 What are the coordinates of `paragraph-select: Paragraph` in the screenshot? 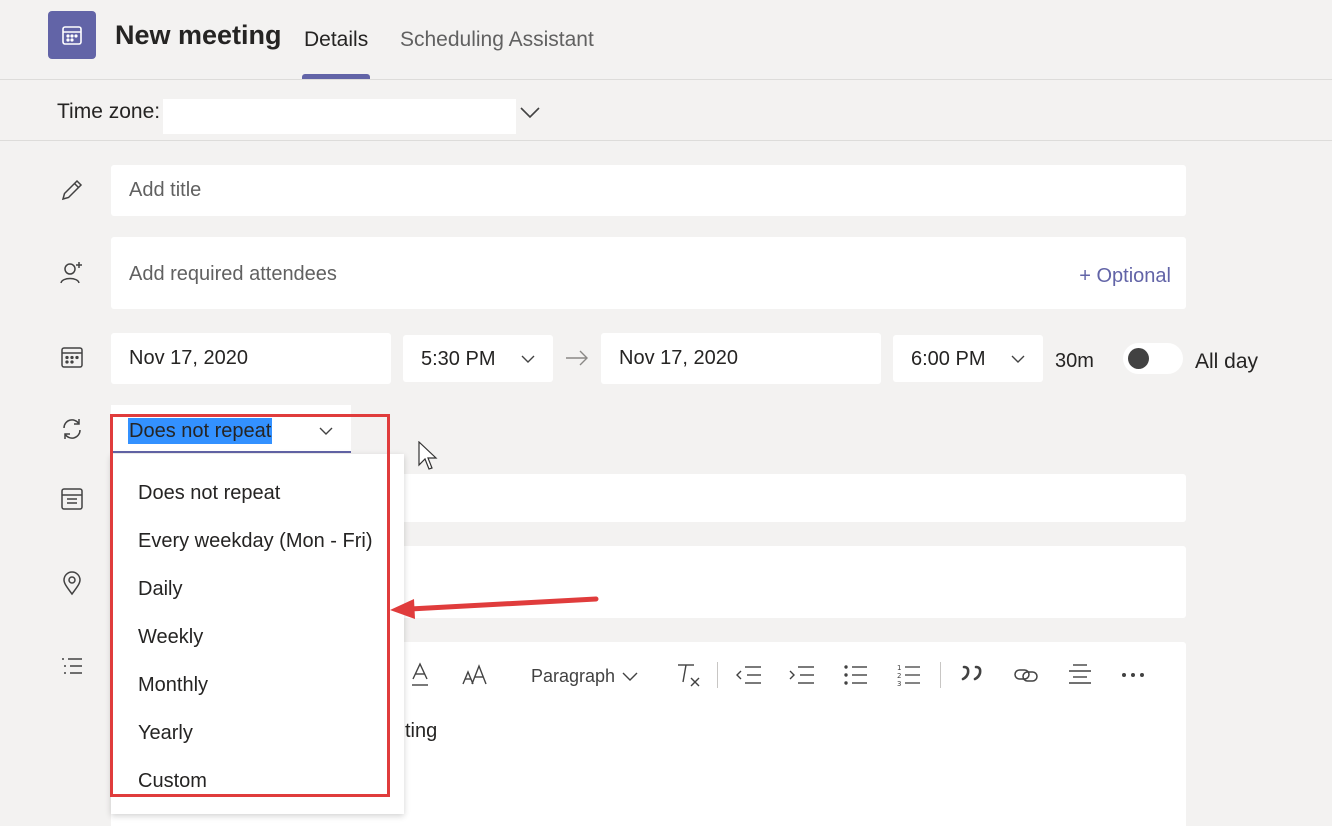 It's located at (584, 676).